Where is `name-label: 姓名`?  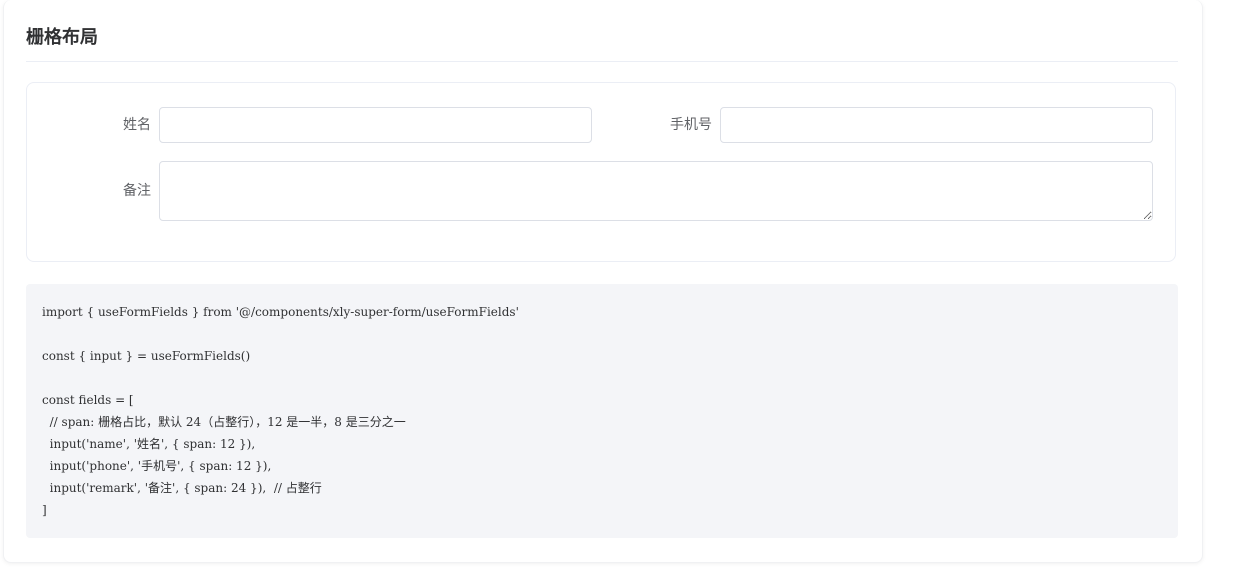 name-label: 姓名 is located at coordinates (137, 125).